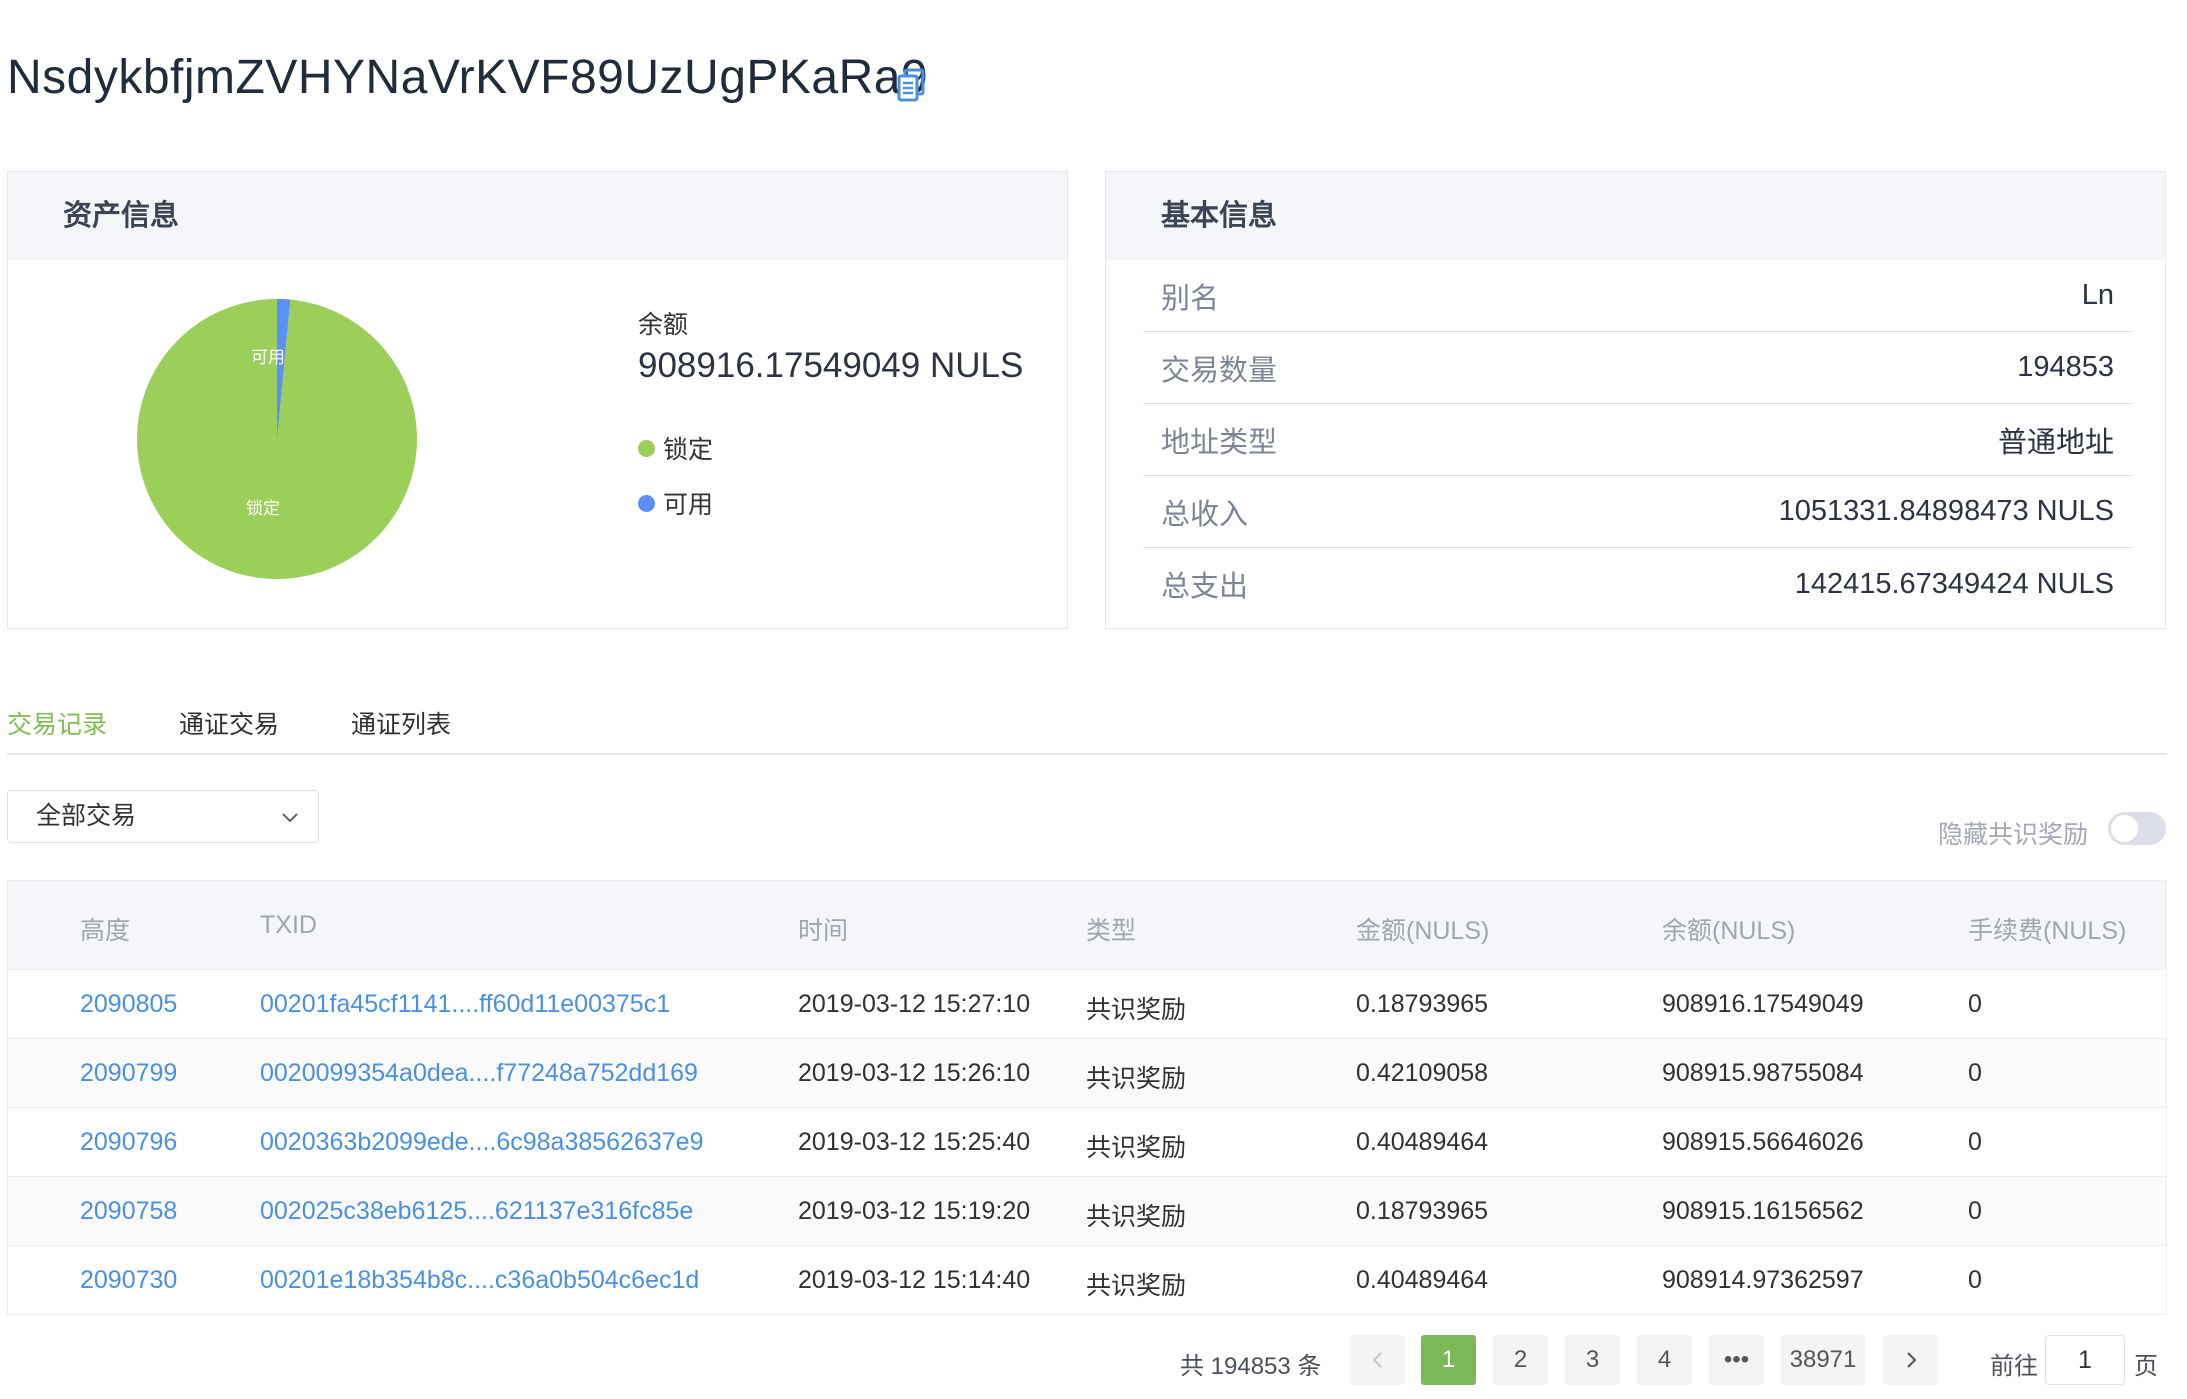 Image resolution: width=2187 pixels, height=1399 pixels. Describe the element at coordinates (229, 723) in the screenshot. I see `tab-token-transactions: 通证交易` at that location.